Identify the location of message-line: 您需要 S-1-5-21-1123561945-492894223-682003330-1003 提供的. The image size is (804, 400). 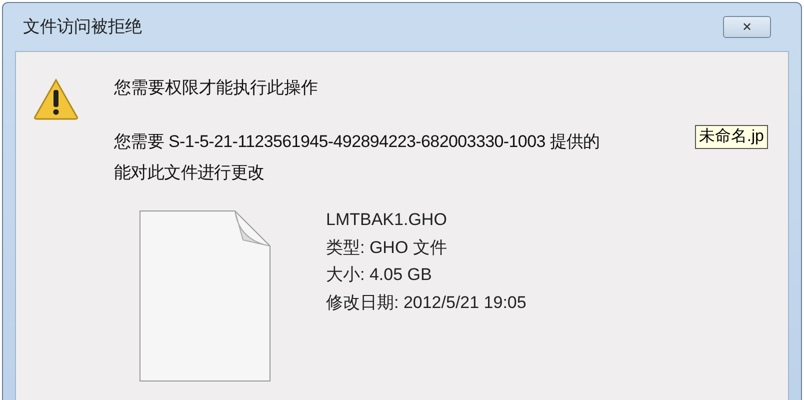
(357, 142).